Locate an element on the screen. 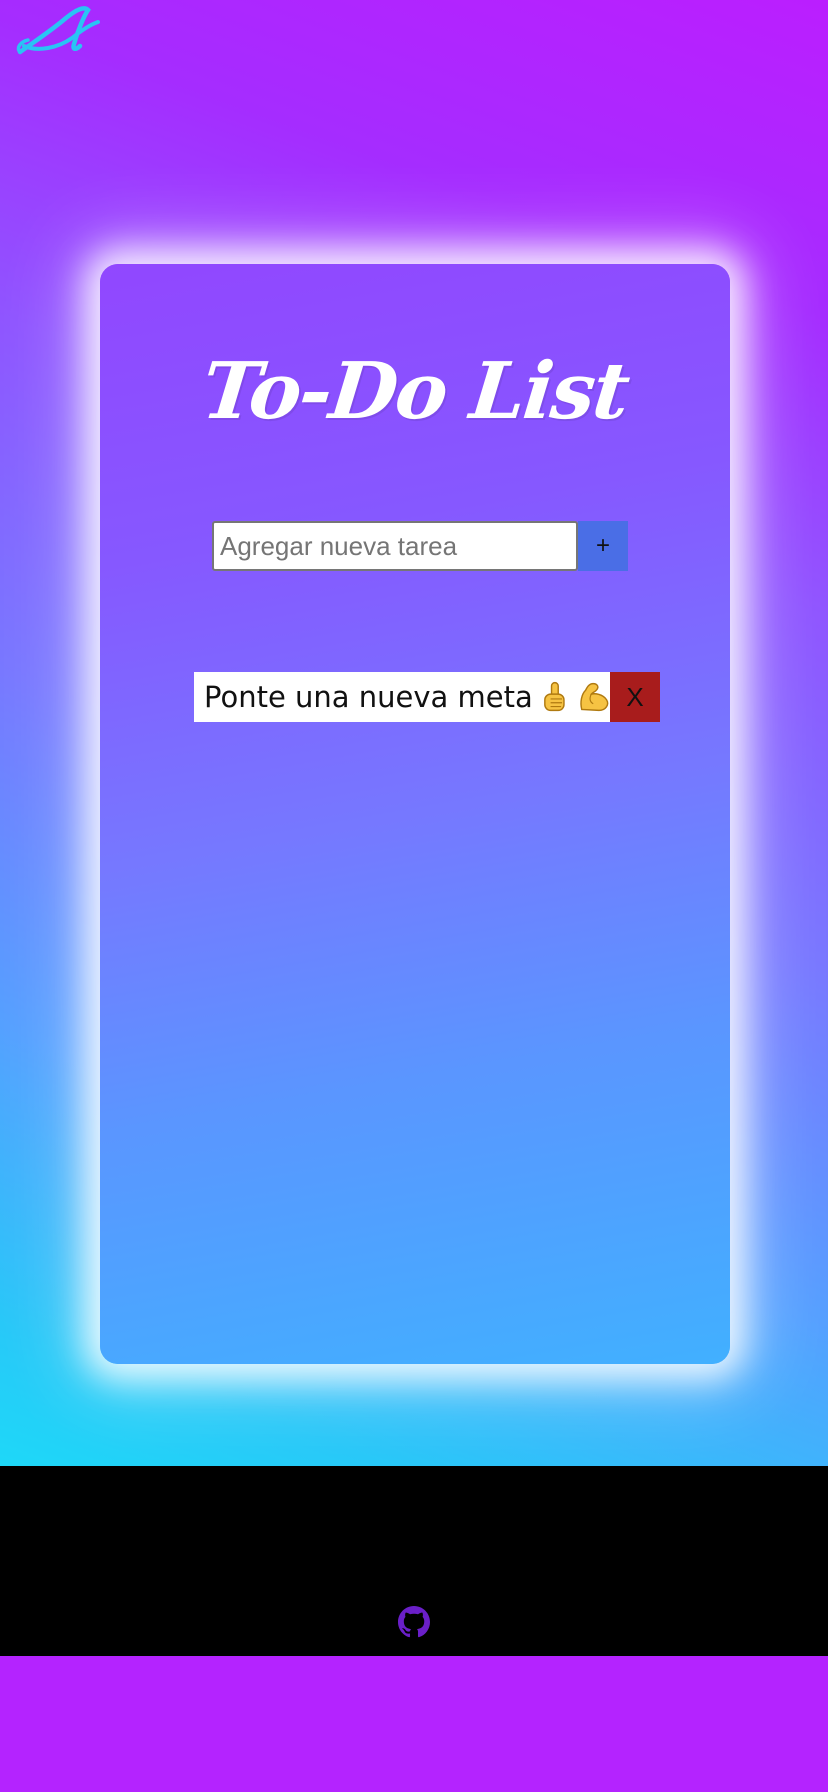 The width and height of the screenshot is (828, 1792). add-task-button: + is located at coordinates (603, 546).